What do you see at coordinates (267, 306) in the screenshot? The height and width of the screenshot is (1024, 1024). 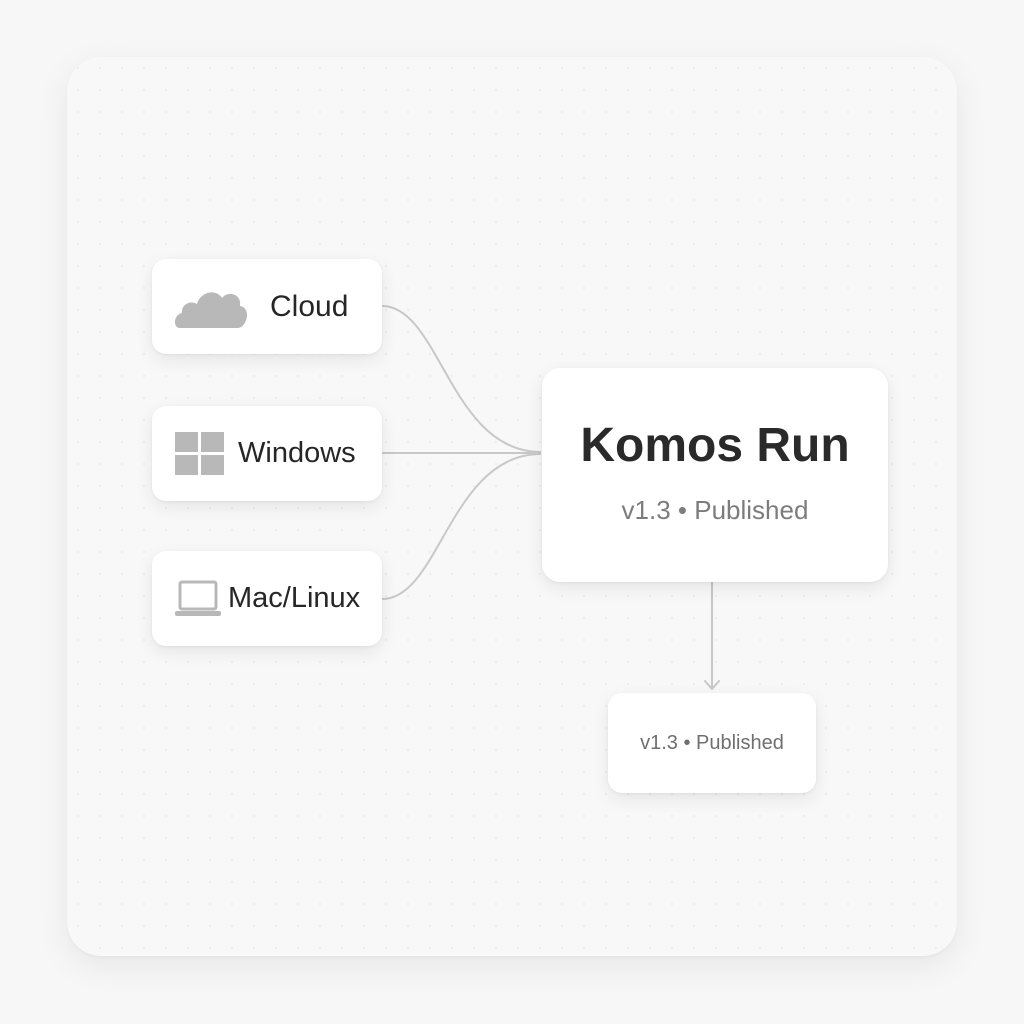 I see `source-node-cloud: Cloud` at bounding box center [267, 306].